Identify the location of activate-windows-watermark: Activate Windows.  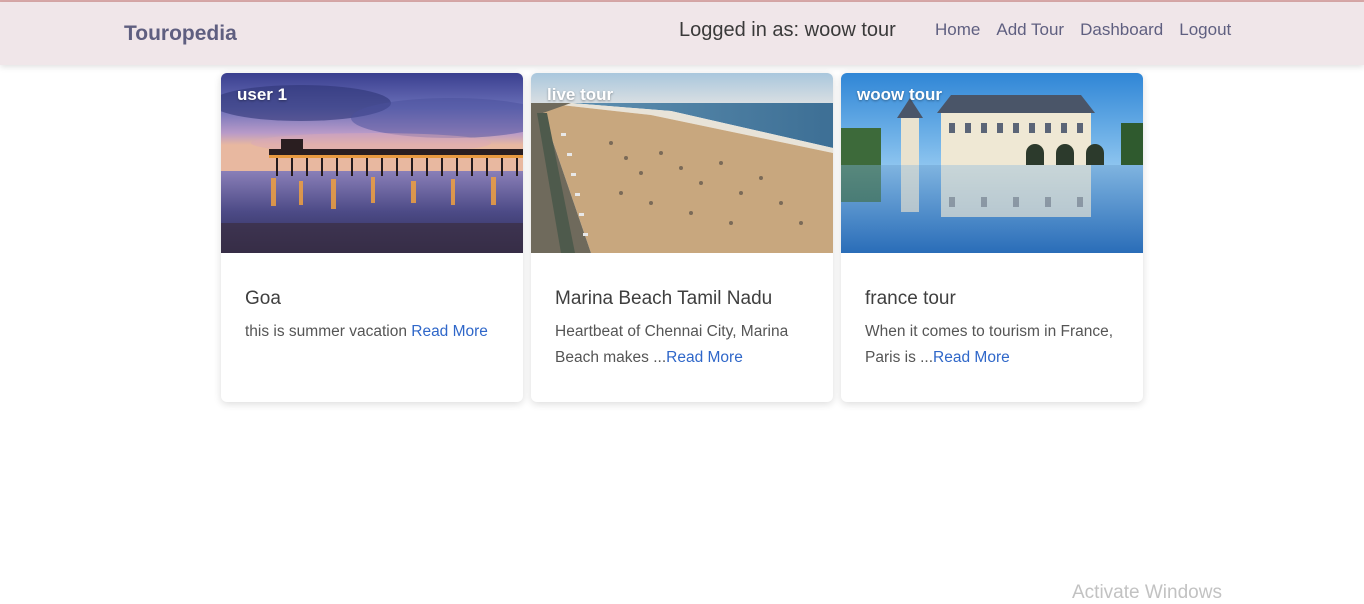
(1147, 592).